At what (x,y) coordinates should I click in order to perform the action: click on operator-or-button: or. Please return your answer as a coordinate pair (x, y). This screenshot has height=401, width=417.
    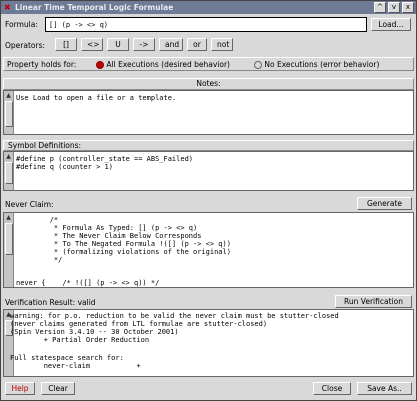
    Looking at the image, I should click on (197, 44).